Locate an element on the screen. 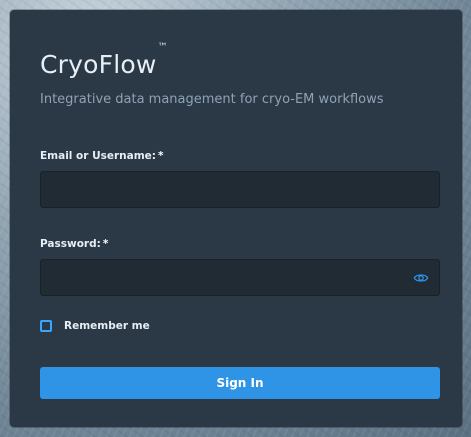 The width and height of the screenshot is (471, 437). email-field is located at coordinates (240, 189).